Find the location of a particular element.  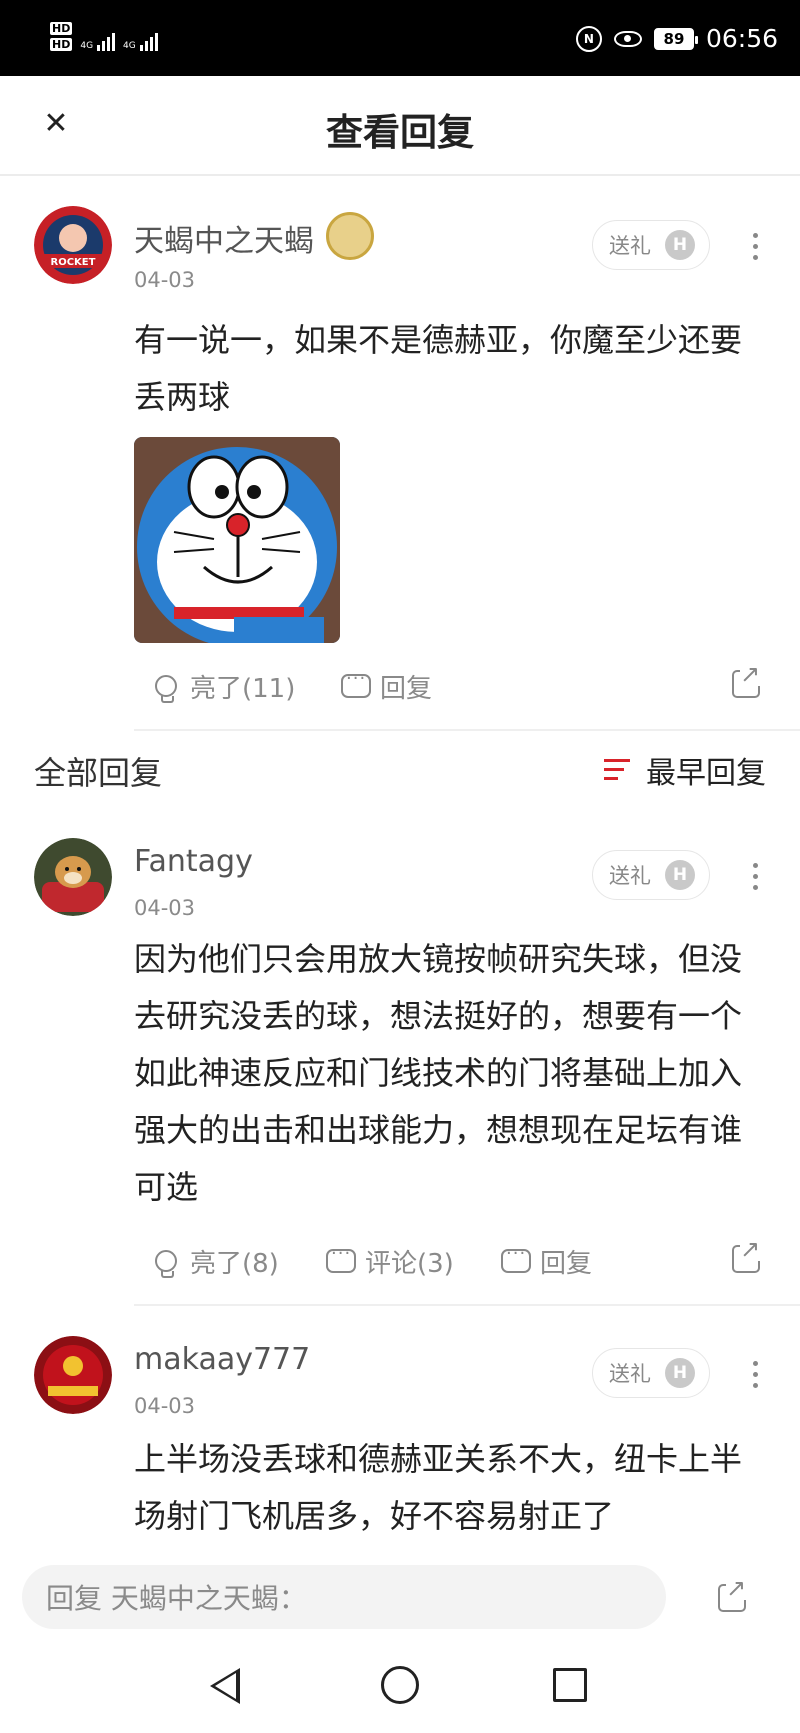

home-icon is located at coordinates (400, 1685).